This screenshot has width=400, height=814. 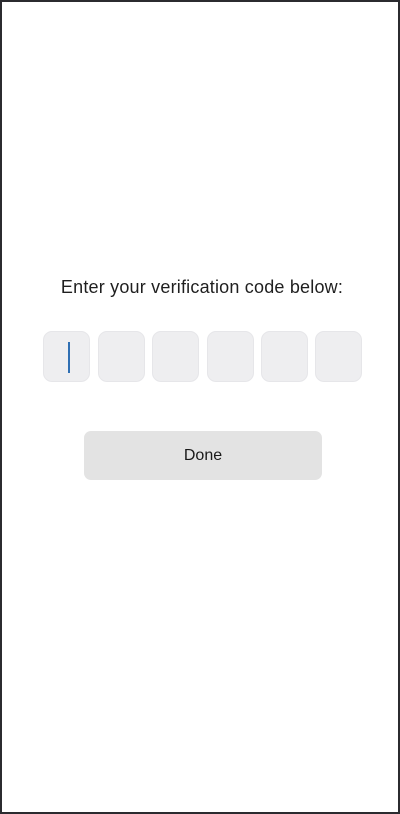 What do you see at coordinates (203, 356) in the screenshot?
I see `verification-code-input-group` at bounding box center [203, 356].